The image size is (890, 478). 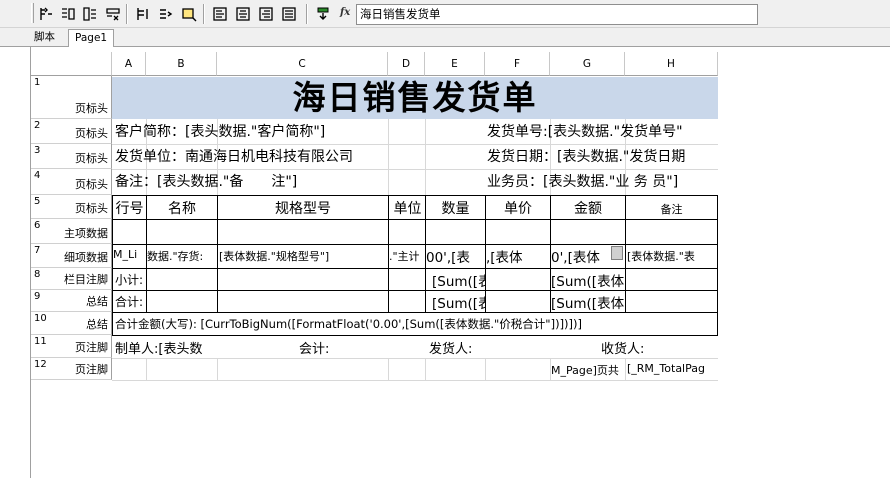 I want to click on row-number: 12, so click(x=40, y=364).